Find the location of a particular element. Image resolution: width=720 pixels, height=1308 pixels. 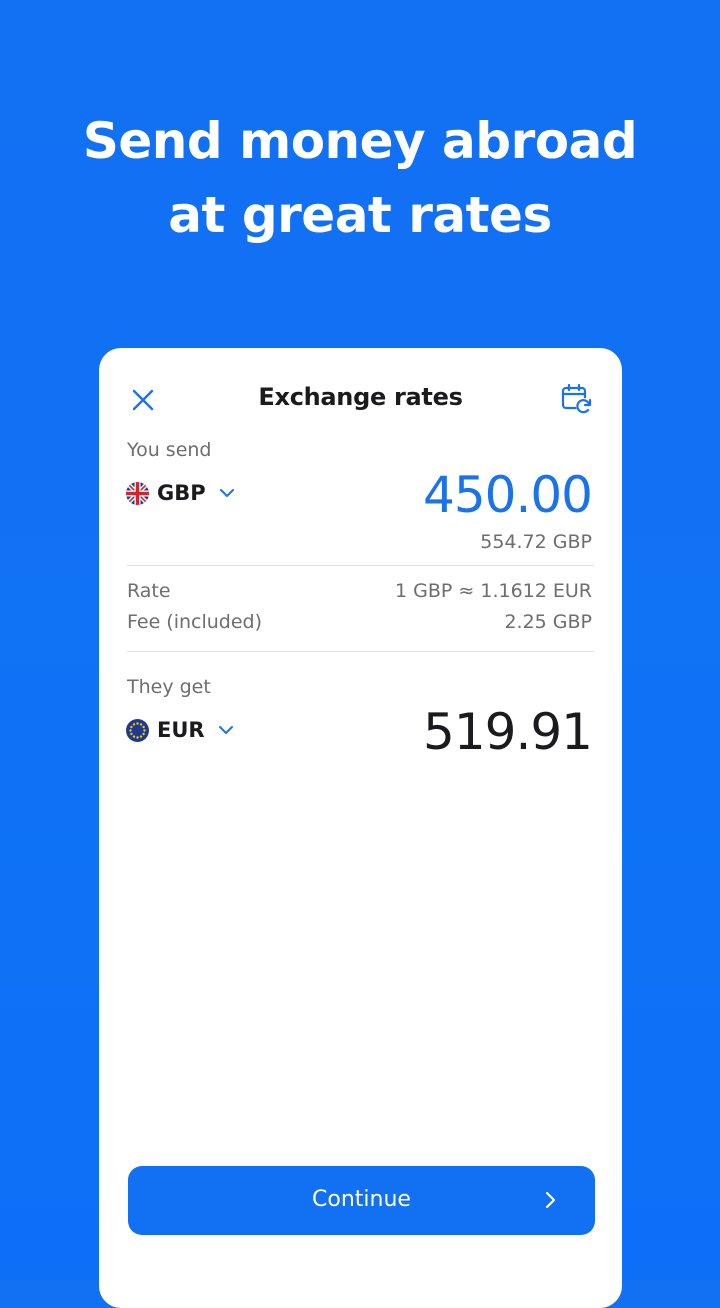

hero-line-1: Send money abroad is located at coordinates (360, 141).